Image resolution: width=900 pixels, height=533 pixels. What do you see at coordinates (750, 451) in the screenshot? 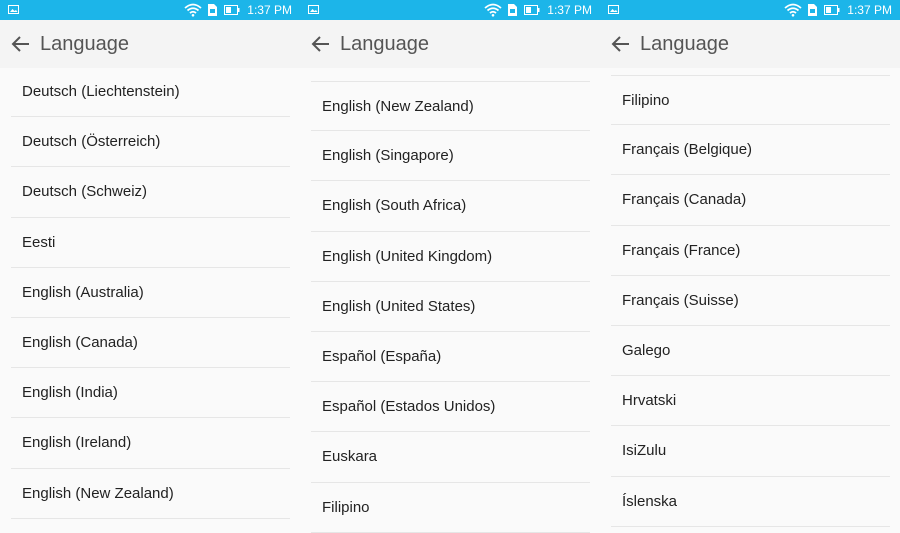
I see `language-item: IsiZulu` at bounding box center [750, 451].